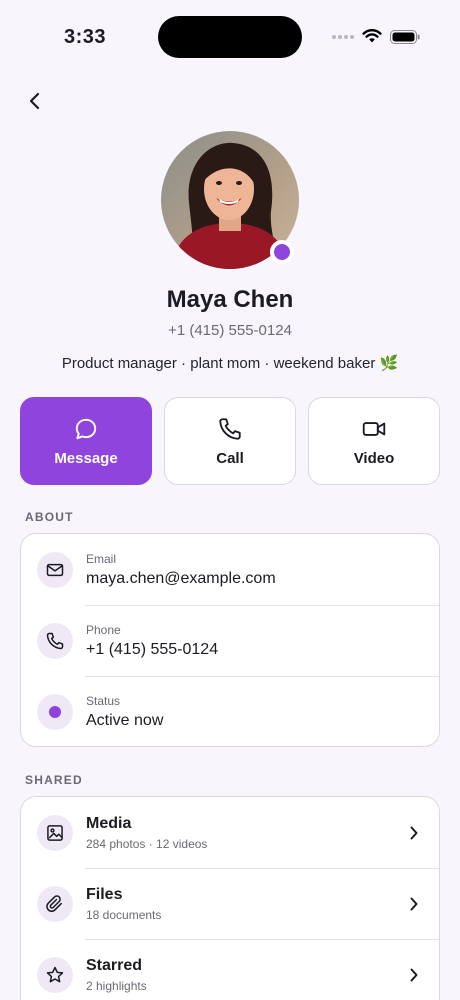 Image resolution: width=460 pixels, height=1000 pixels. I want to click on files-detail: 18 documents, so click(124, 914).